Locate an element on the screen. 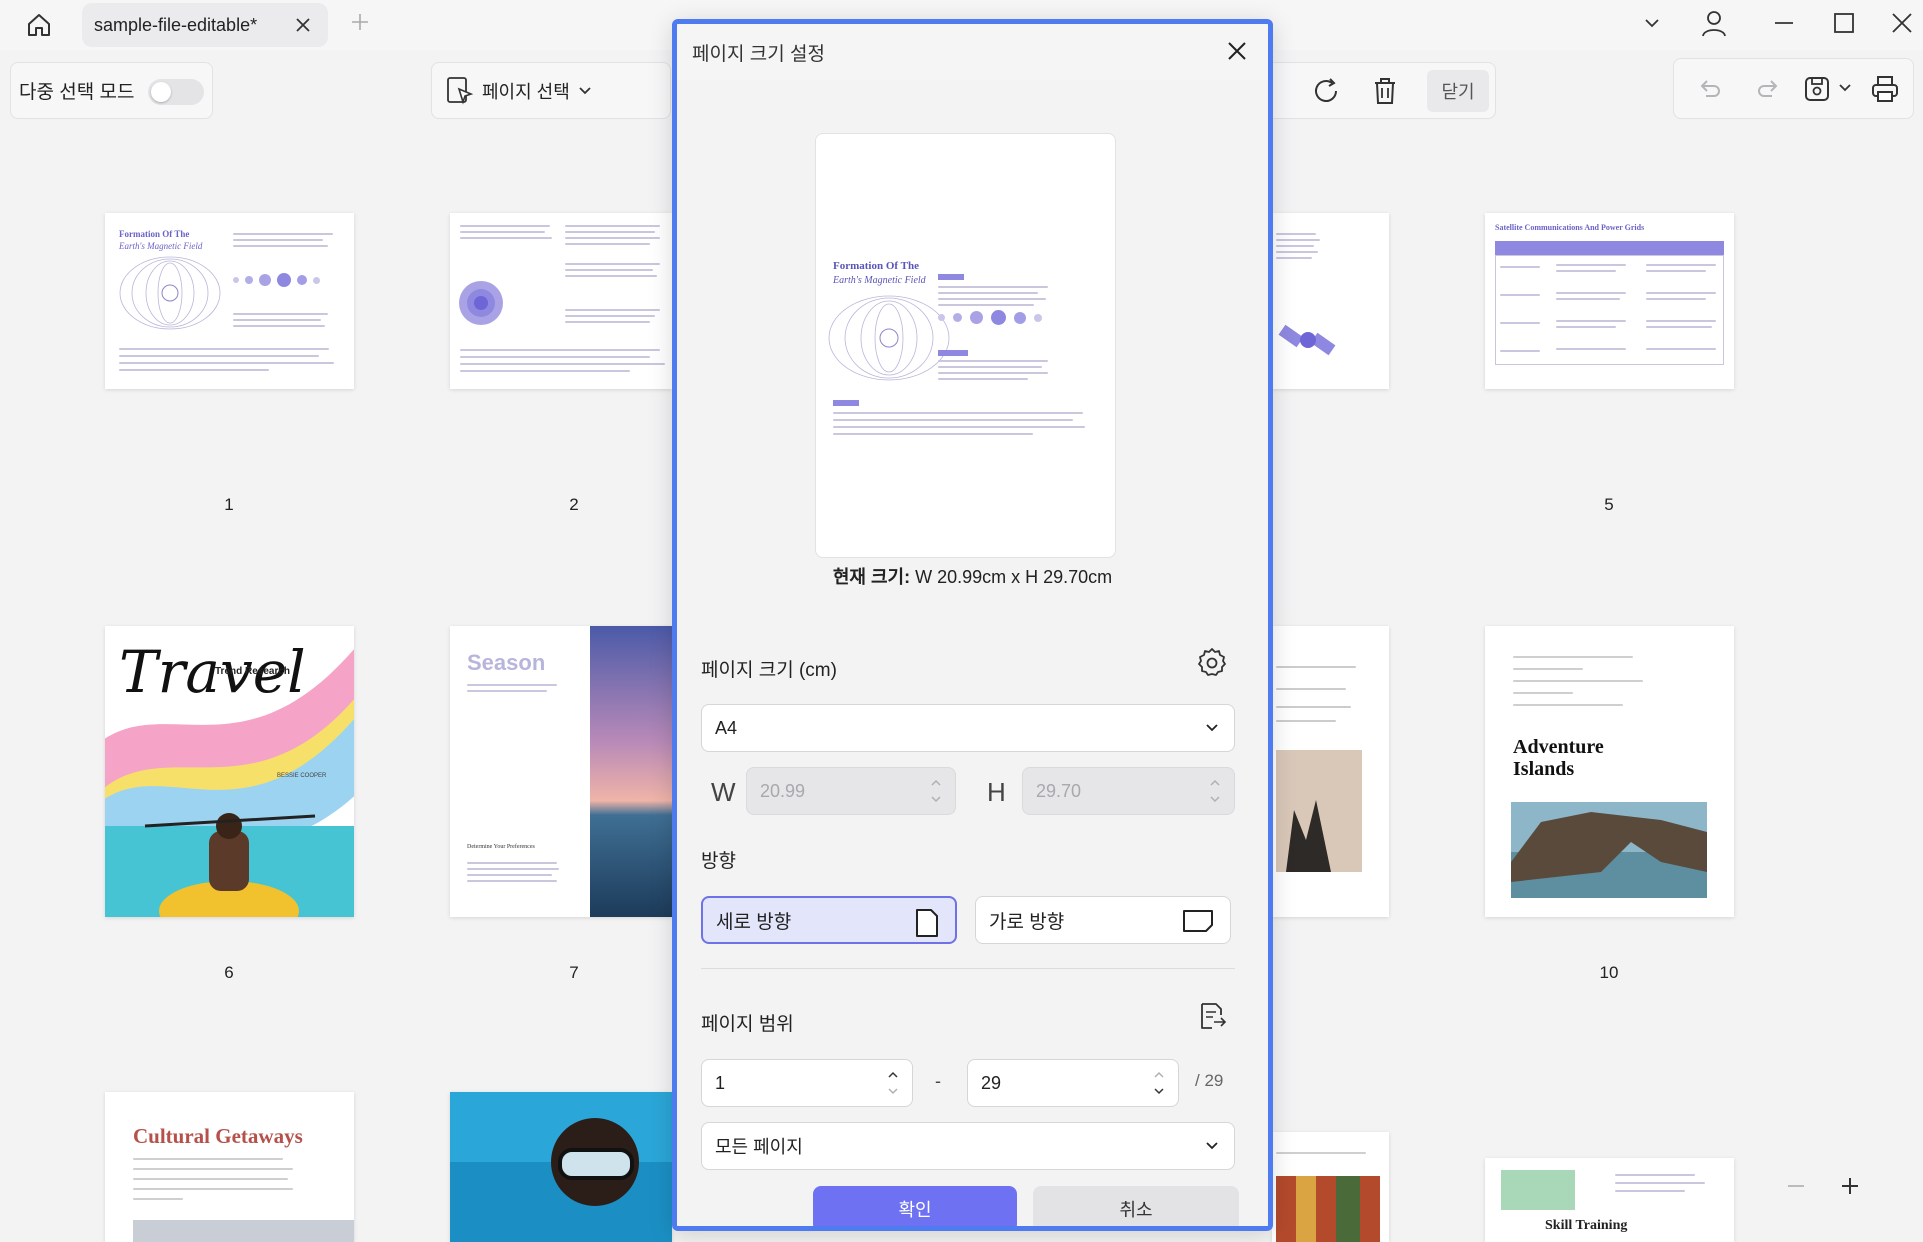 The height and width of the screenshot is (1242, 1923). thumbnail-image is located at coordinates (243, 1231).